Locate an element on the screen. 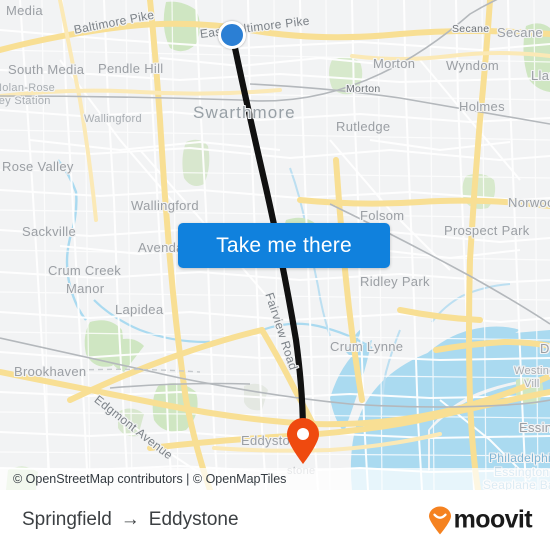 This screenshot has width=550, height=550. moovit-wordmark: moovit is located at coordinates (493, 519).